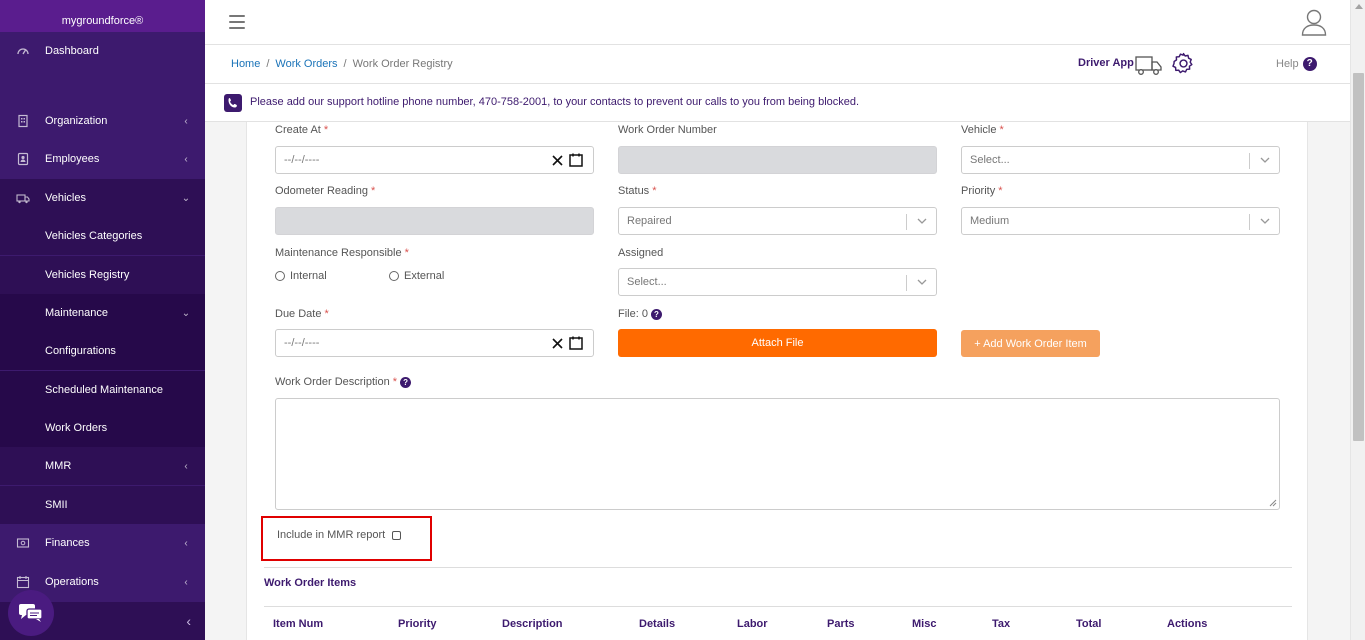 The width and height of the screenshot is (1365, 640). What do you see at coordinates (777, 343) in the screenshot?
I see `attach-file-button: Attach File` at bounding box center [777, 343].